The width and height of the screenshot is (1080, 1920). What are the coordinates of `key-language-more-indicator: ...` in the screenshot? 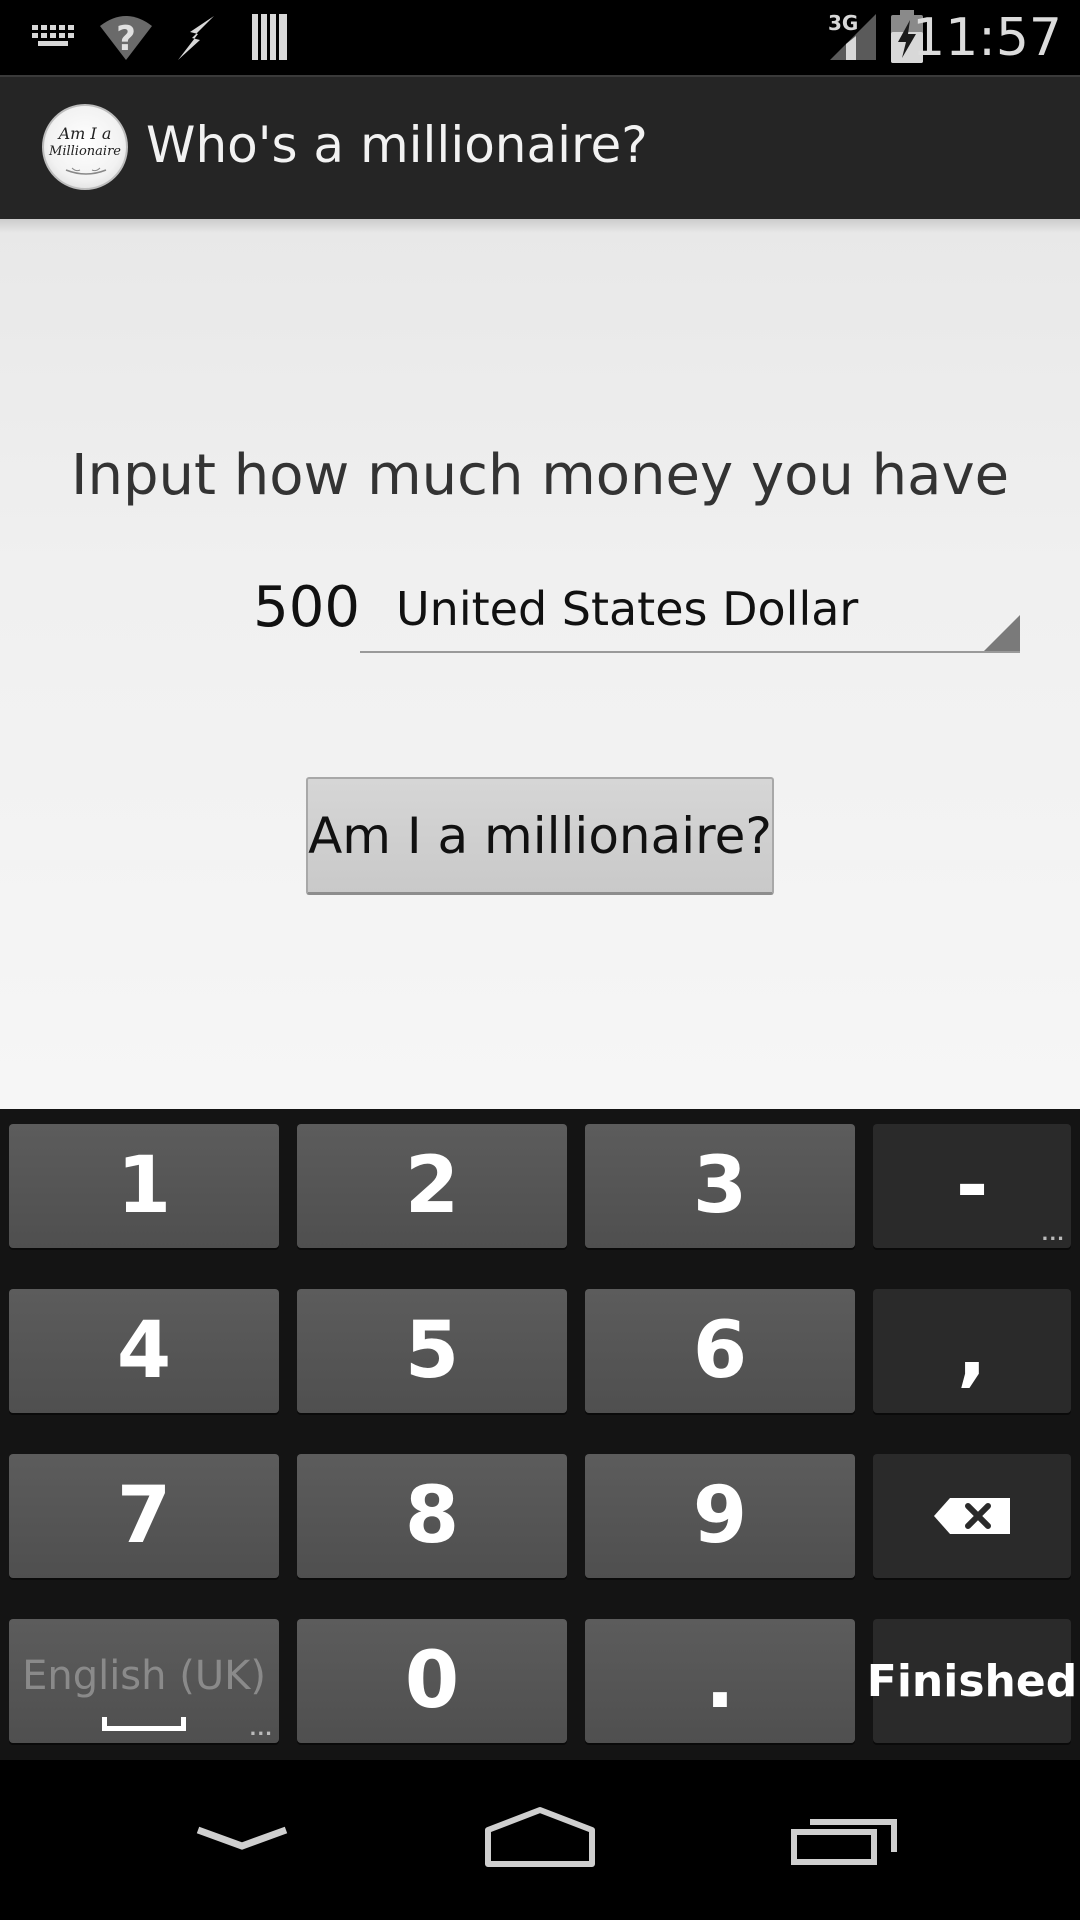 It's located at (261, 1729).